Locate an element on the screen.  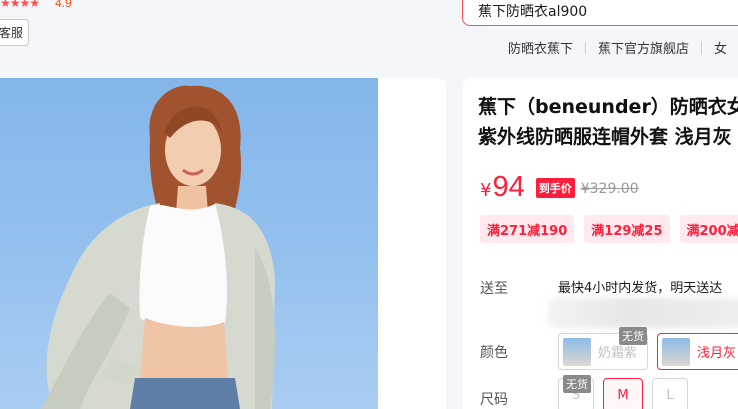
product-title-line: 蕉下（beneunder）防晒衣女 is located at coordinates (608, 107).